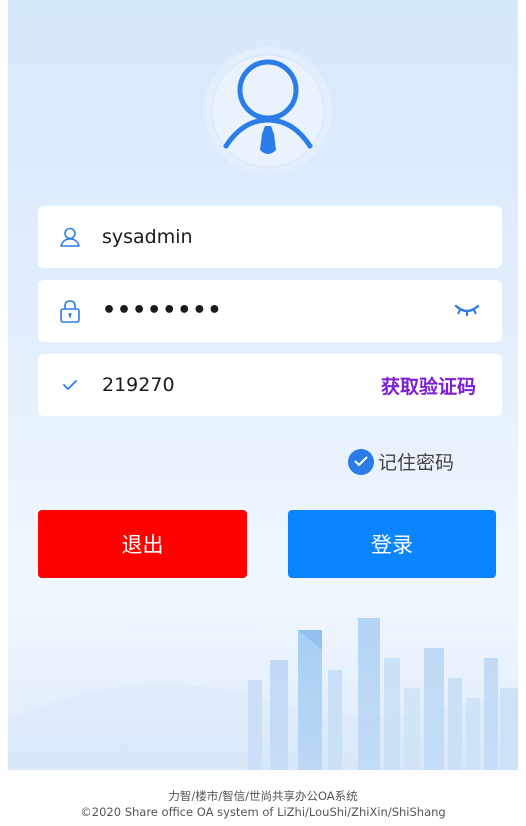  I want to click on user-icon, so click(70, 237).